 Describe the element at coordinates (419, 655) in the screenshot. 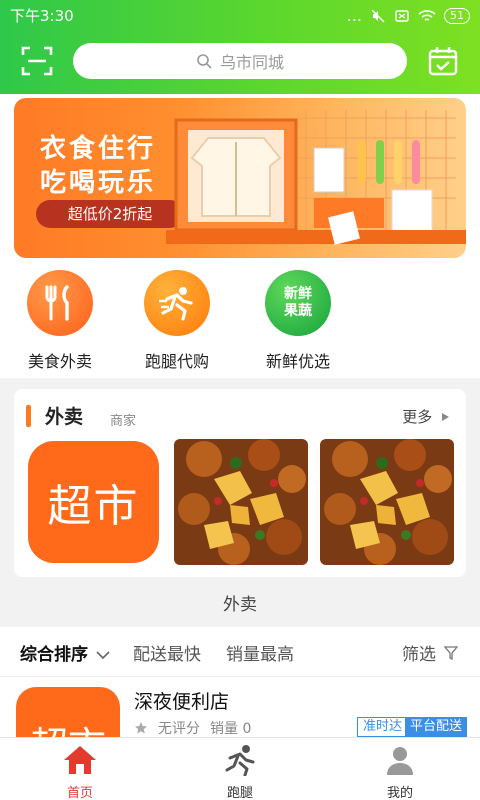

I see `filter-label: 筛选` at that location.